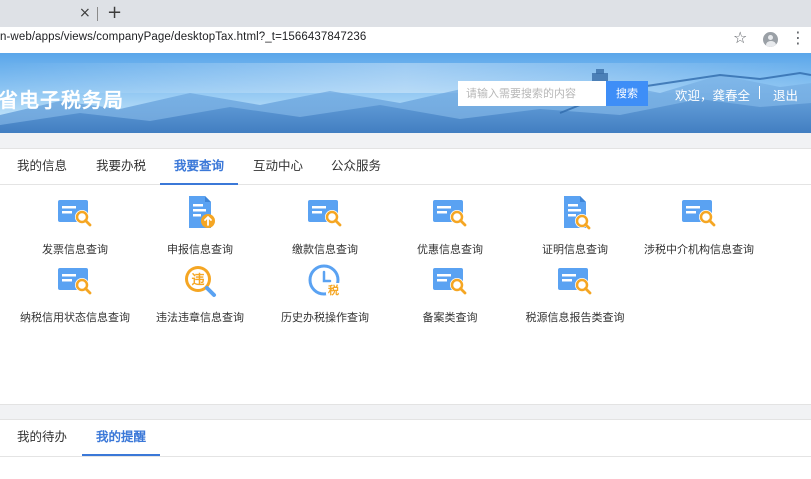  What do you see at coordinates (405, 167) in the screenshot?
I see `main-tabs: 我的信息 我要办税 我要查询 互动中心 公众服务` at bounding box center [405, 167].